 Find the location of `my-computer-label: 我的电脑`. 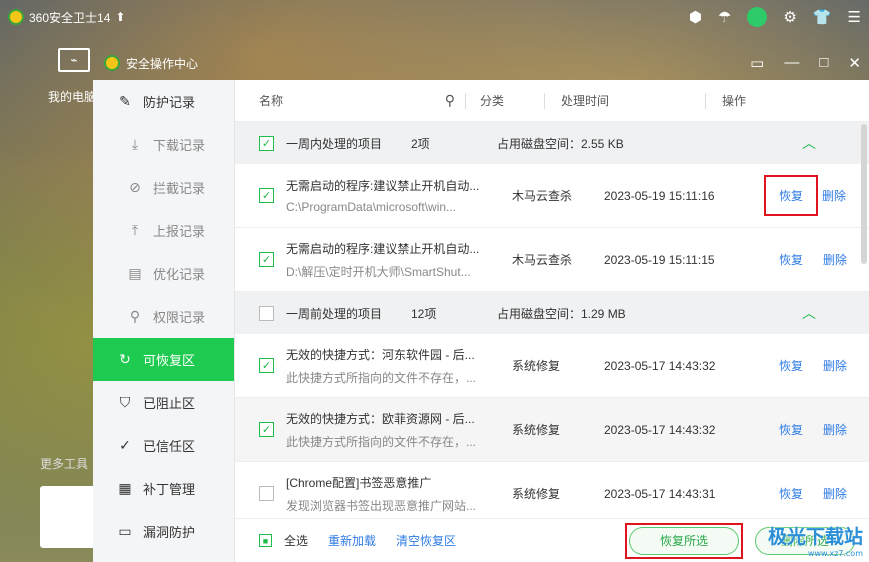

my-computer-label: 我的电脑 is located at coordinates (72, 96).